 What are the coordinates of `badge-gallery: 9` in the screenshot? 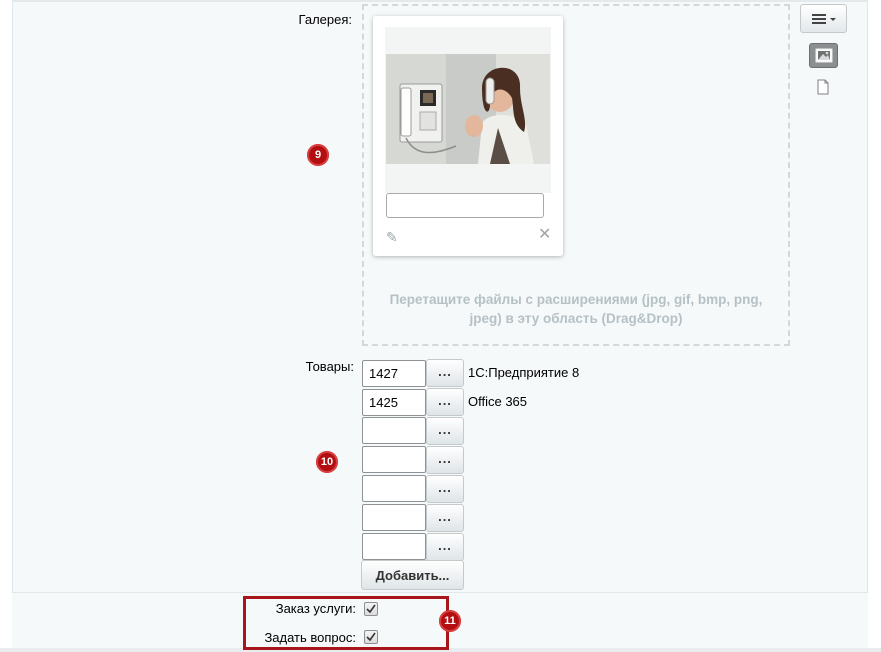 It's located at (318, 155).